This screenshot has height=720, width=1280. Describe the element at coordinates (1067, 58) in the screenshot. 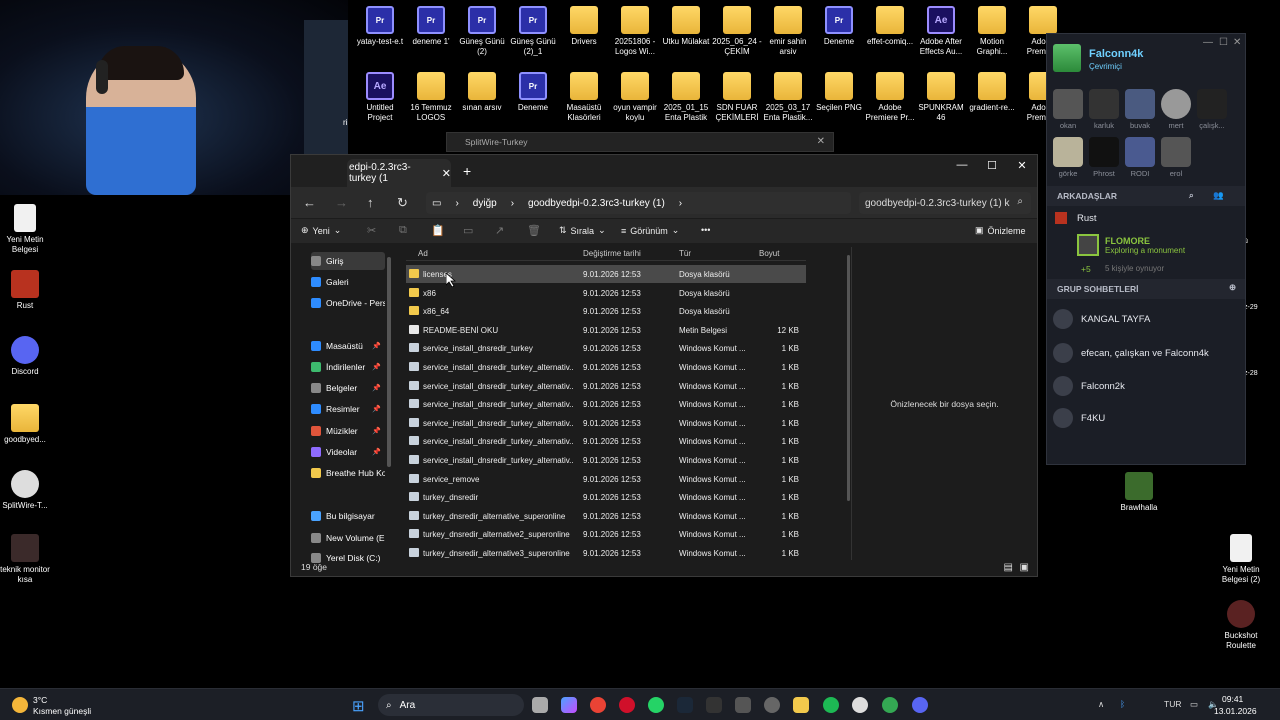

I see `profile-avatar` at that location.